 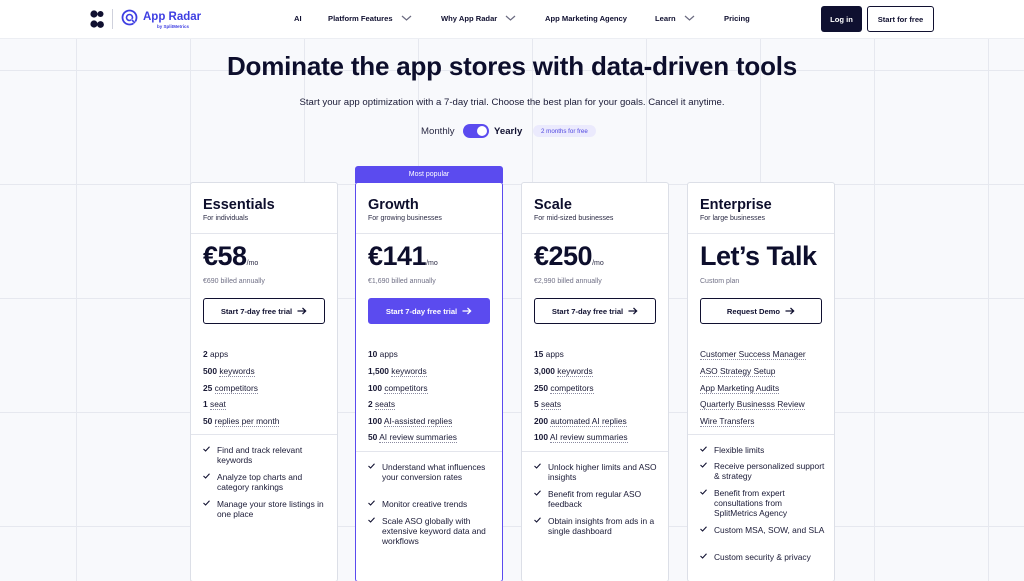 What do you see at coordinates (230, 388) in the screenshot?
I see `limit-competitors: 25 competitors` at bounding box center [230, 388].